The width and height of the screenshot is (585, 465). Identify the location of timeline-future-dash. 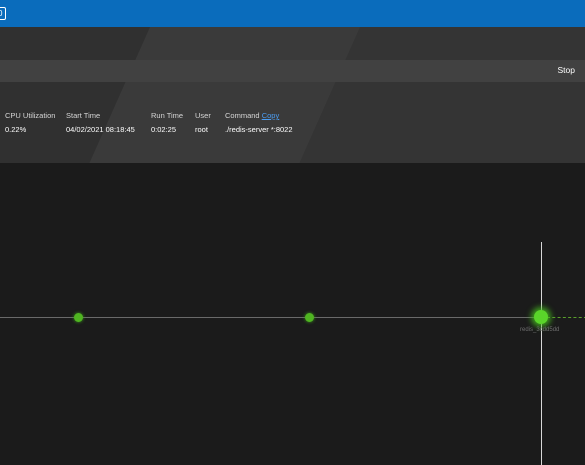
(566, 317).